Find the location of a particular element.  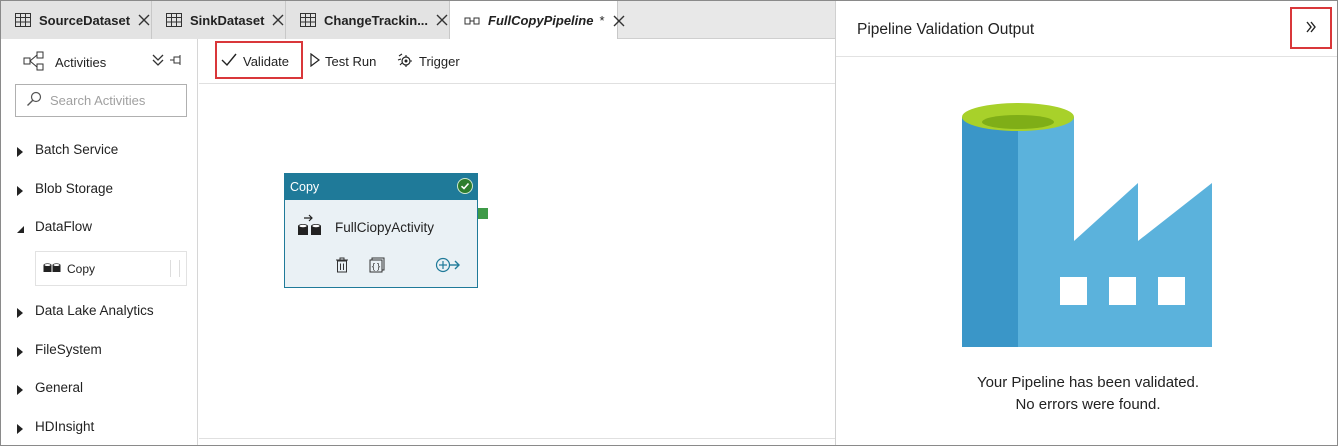

tab-label: FullCopyPipeline is located at coordinates (541, 20).